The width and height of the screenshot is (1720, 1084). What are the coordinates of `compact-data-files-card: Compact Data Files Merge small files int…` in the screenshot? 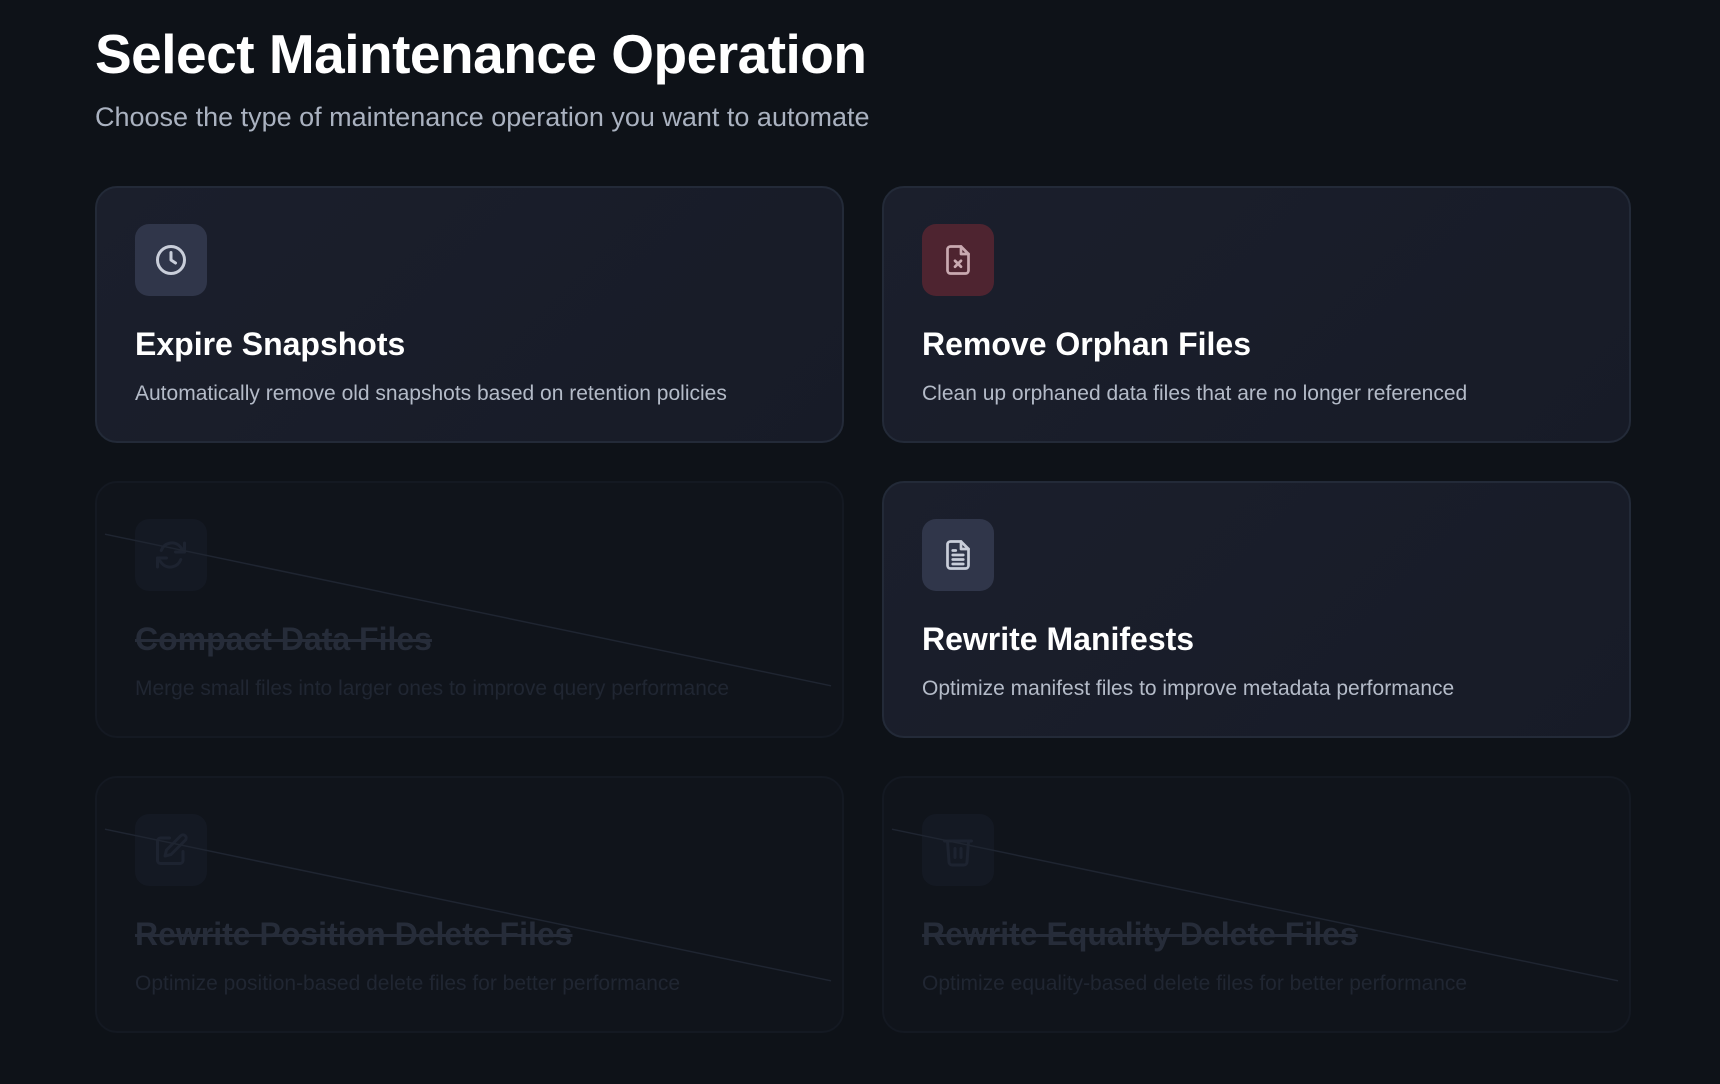 It's located at (469, 609).